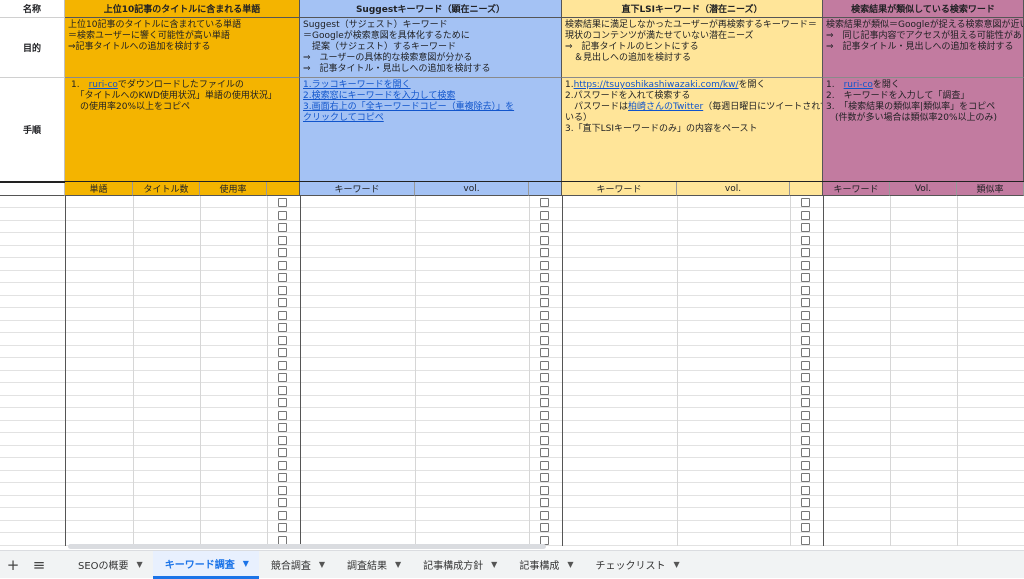 Image resolution: width=1024 pixels, height=579 pixels. I want to click on column-header-similarity: 類似率, so click(990, 189).